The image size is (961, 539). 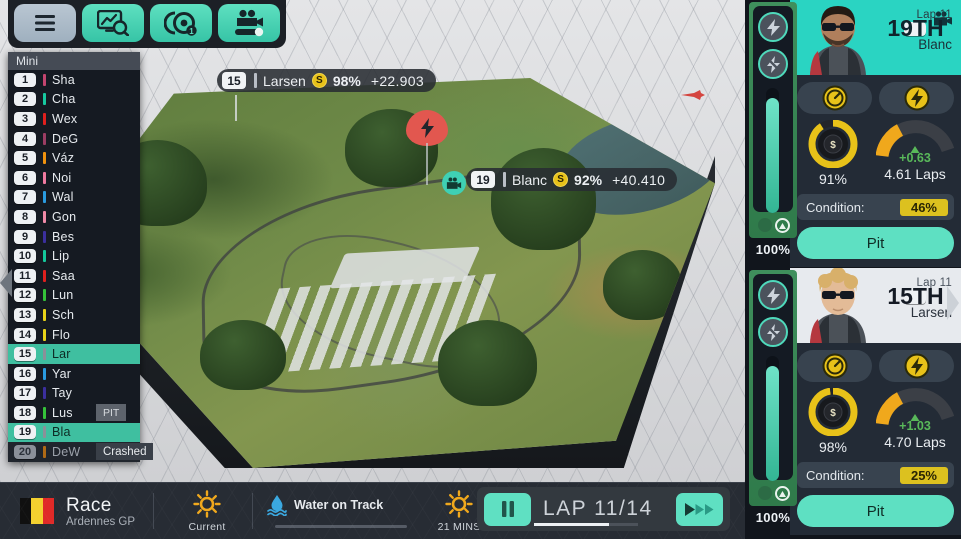 I want to click on table-row: 4 DeG, so click(x=74, y=139).